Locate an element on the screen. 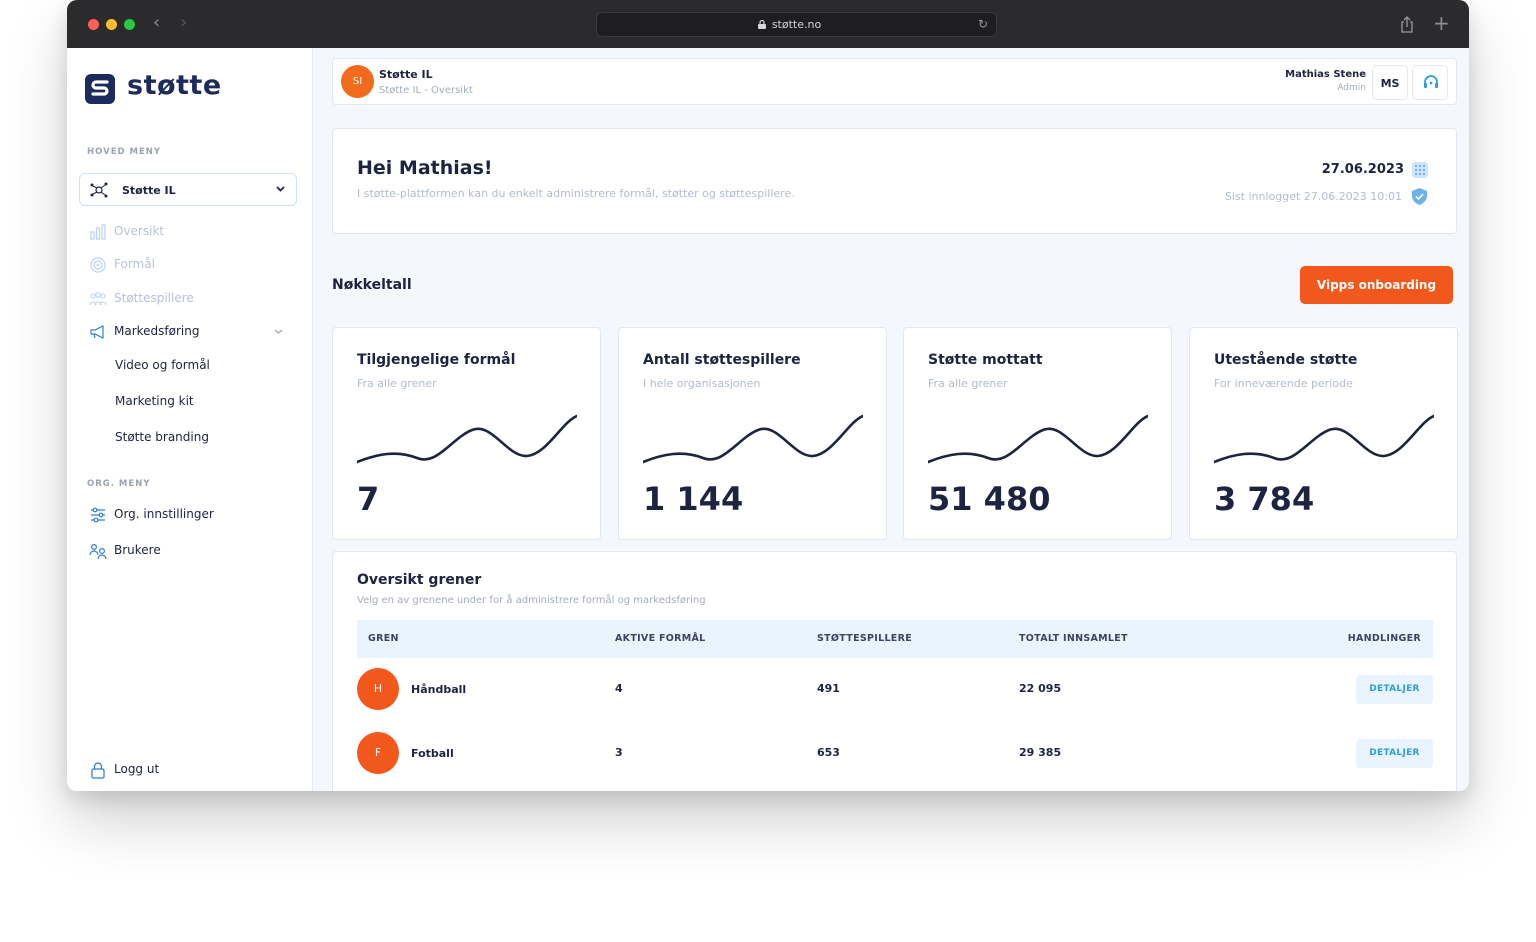 This screenshot has width=1536, height=942. column-header: TOTALT INNSAMLET is located at coordinates (1073, 638).